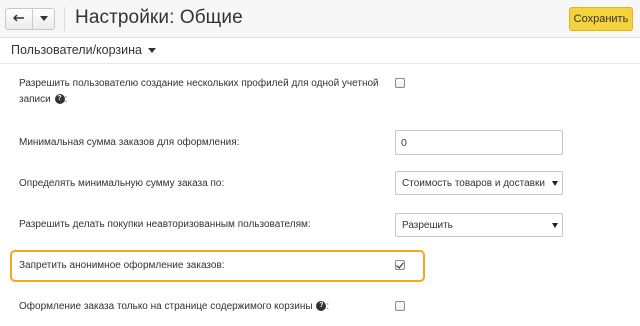  What do you see at coordinates (66, 99) in the screenshot?
I see `multi-profile-label-colon: :` at bounding box center [66, 99].